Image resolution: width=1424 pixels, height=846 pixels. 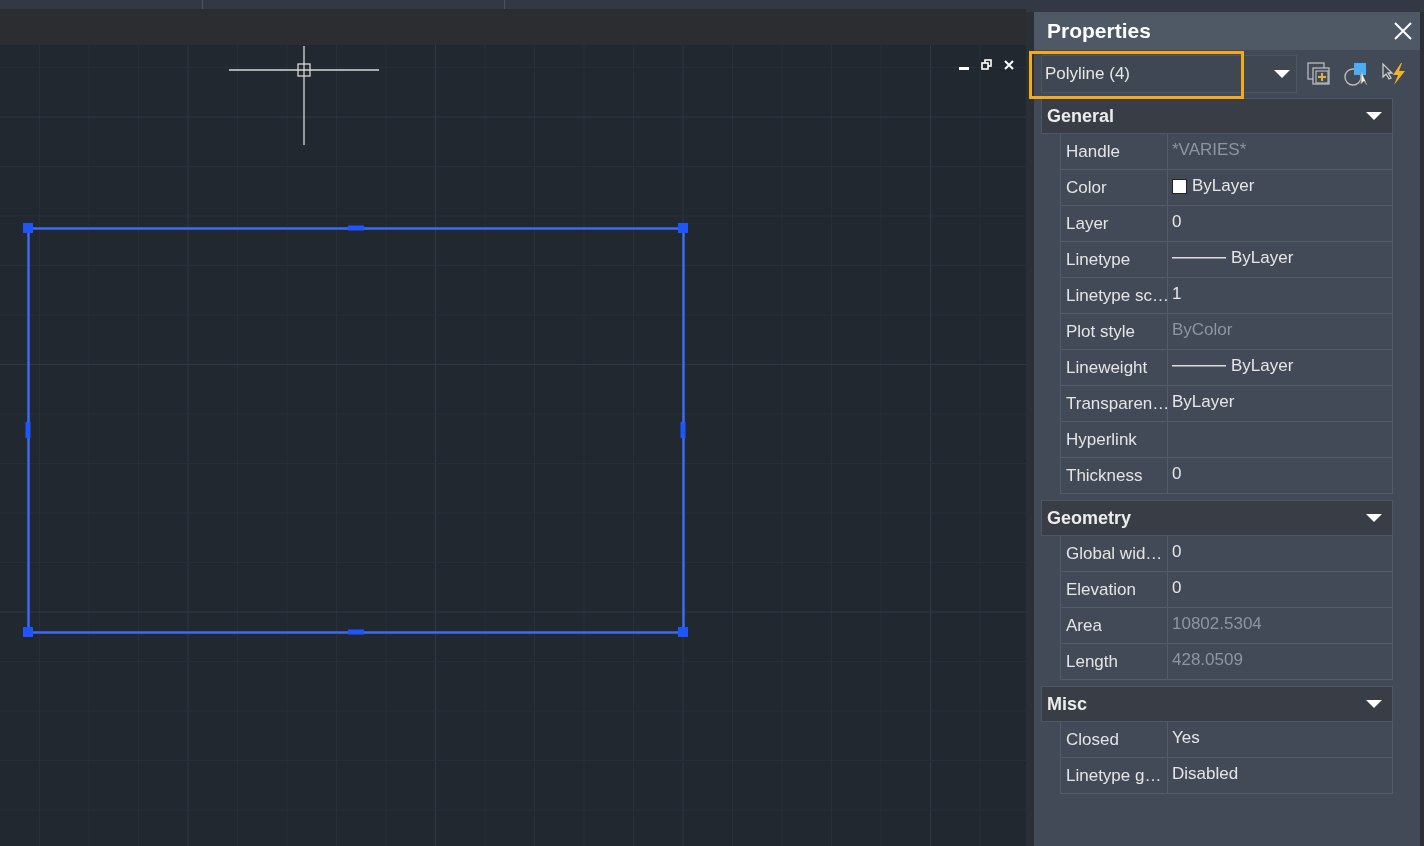 What do you see at coordinates (1280, 775) in the screenshot?
I see `property-value: Disabled` at bounding box center [1280, 775].